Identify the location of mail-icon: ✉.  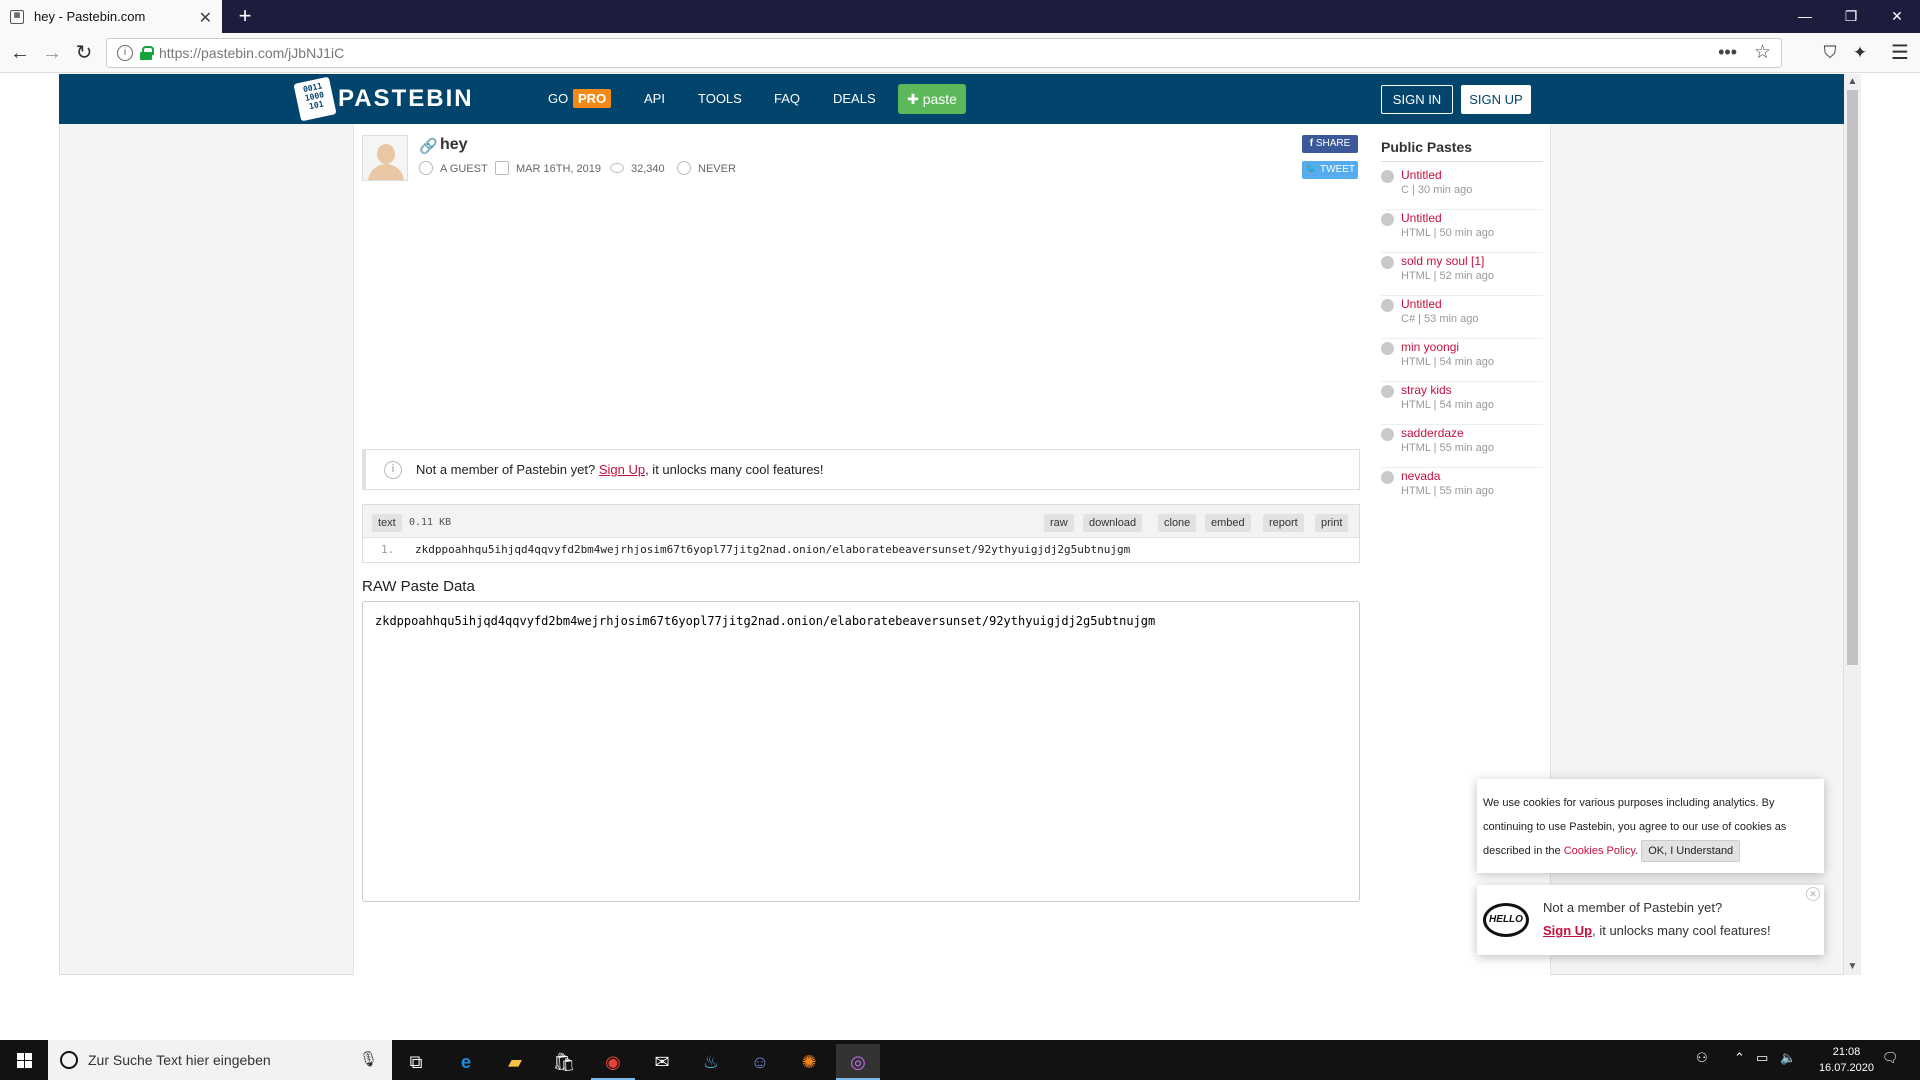
(662, 1062).